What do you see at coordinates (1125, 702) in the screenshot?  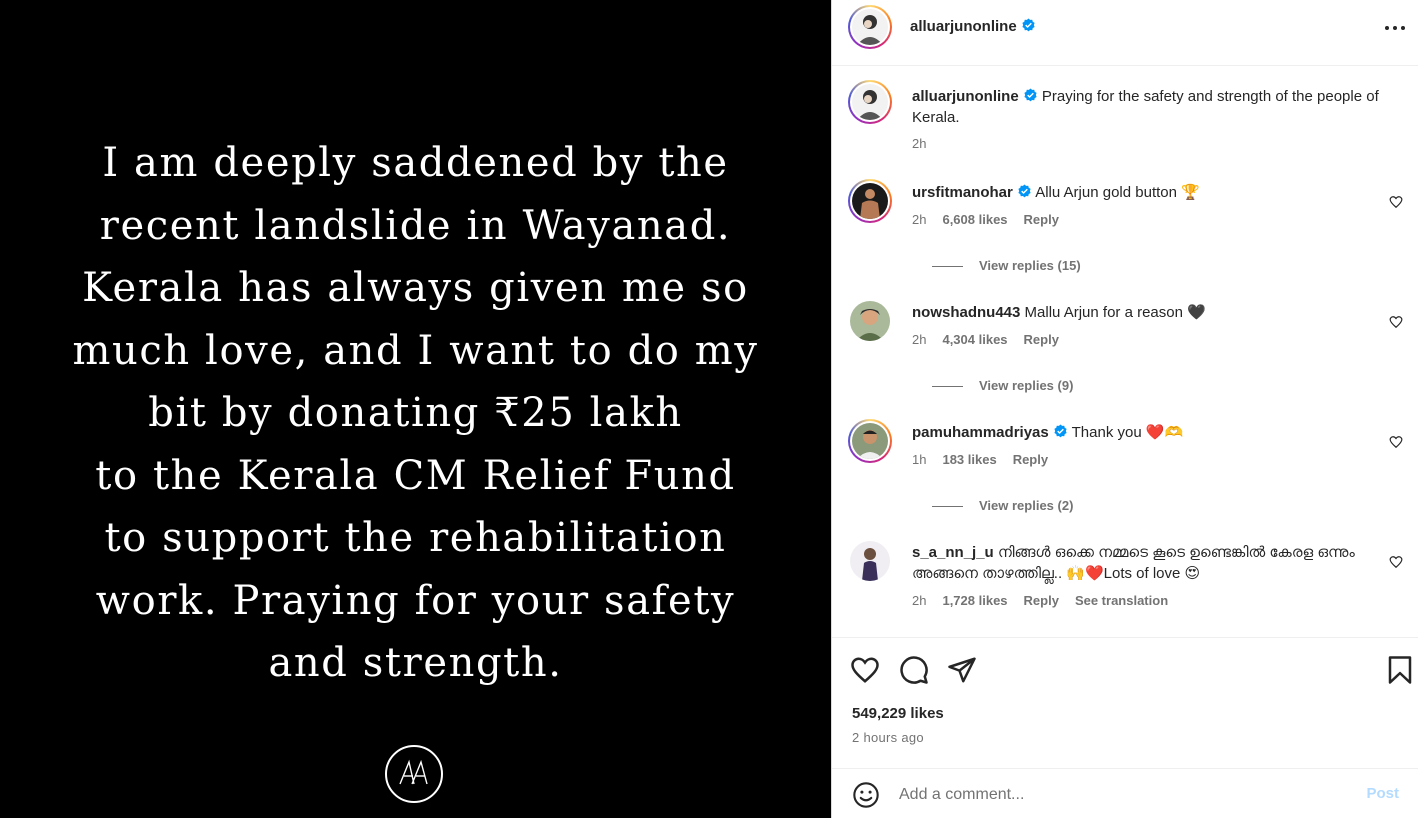 I see `post-actions: 549,229 likes 2 hours ago` at bounding box center [1125, 702].